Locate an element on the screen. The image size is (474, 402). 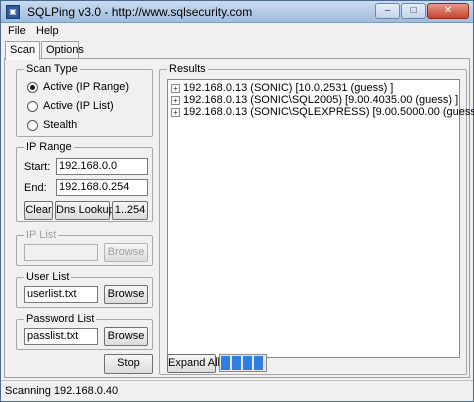
tab-strip: Scan Options is located at coordinates (237, 50).